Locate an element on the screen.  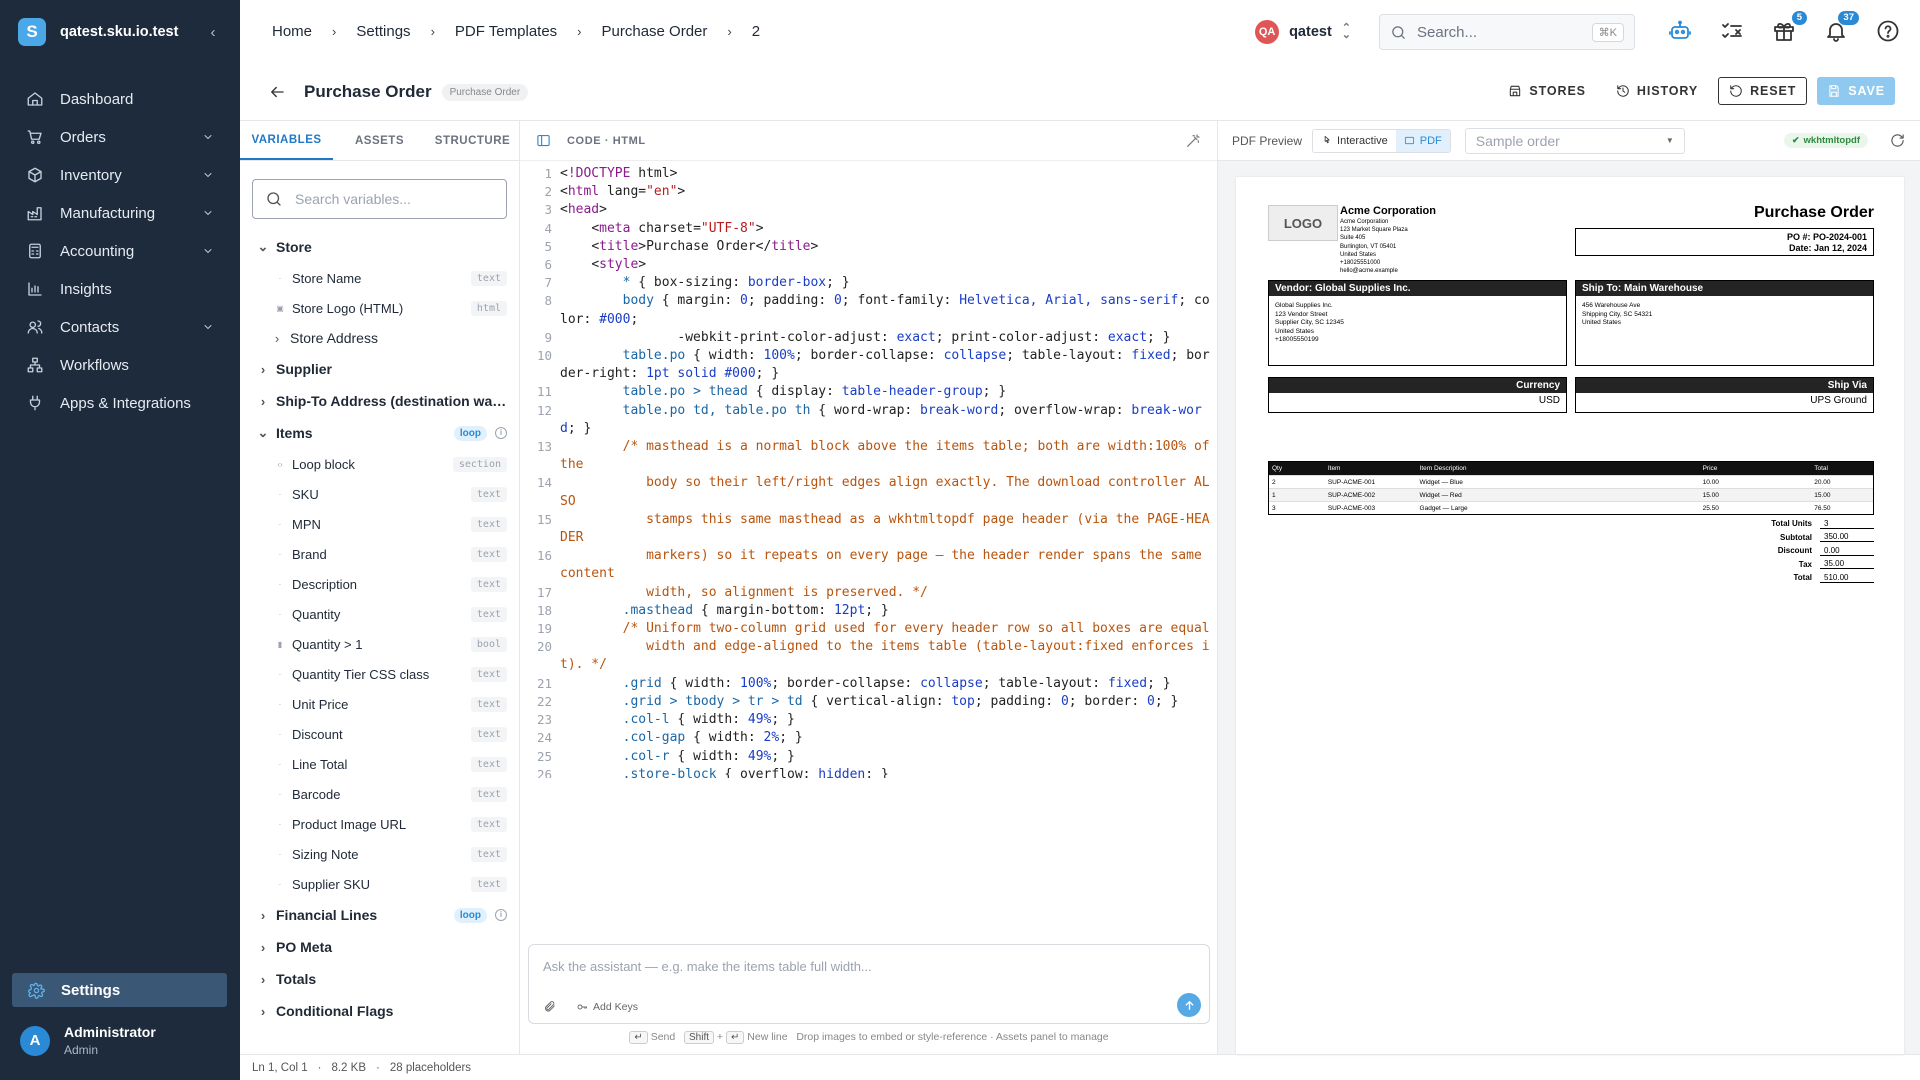
tab-structure: STRUCTURE is located at coordinates (472, 140).